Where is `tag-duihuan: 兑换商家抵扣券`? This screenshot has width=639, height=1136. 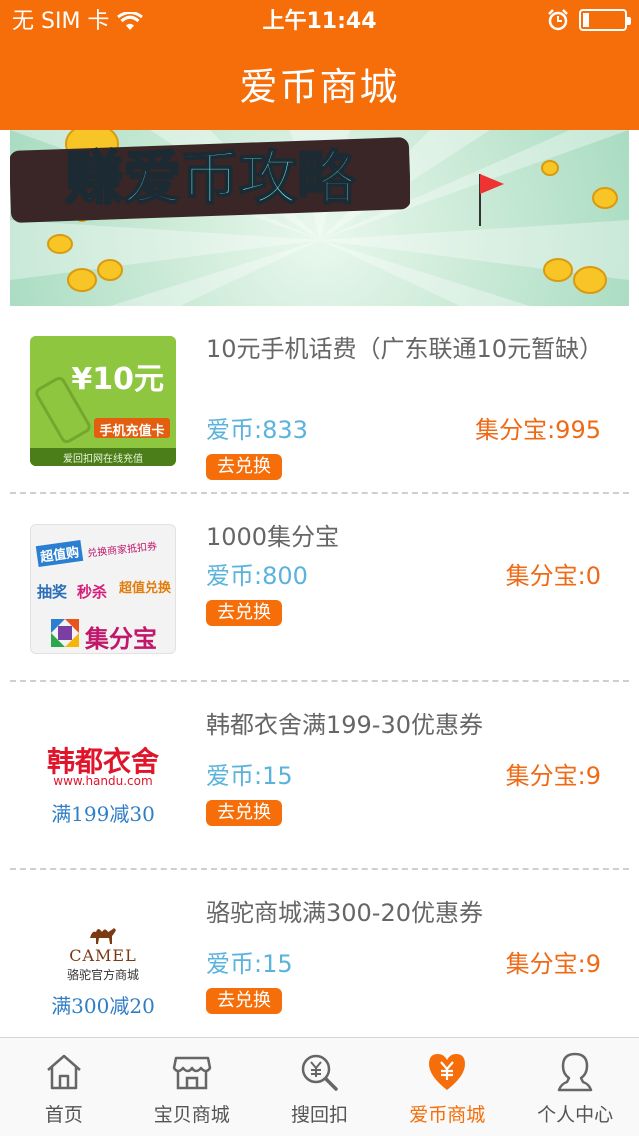
tag-duihuan: 兑换商家抵扣券 is located at coordinates (122, 550).